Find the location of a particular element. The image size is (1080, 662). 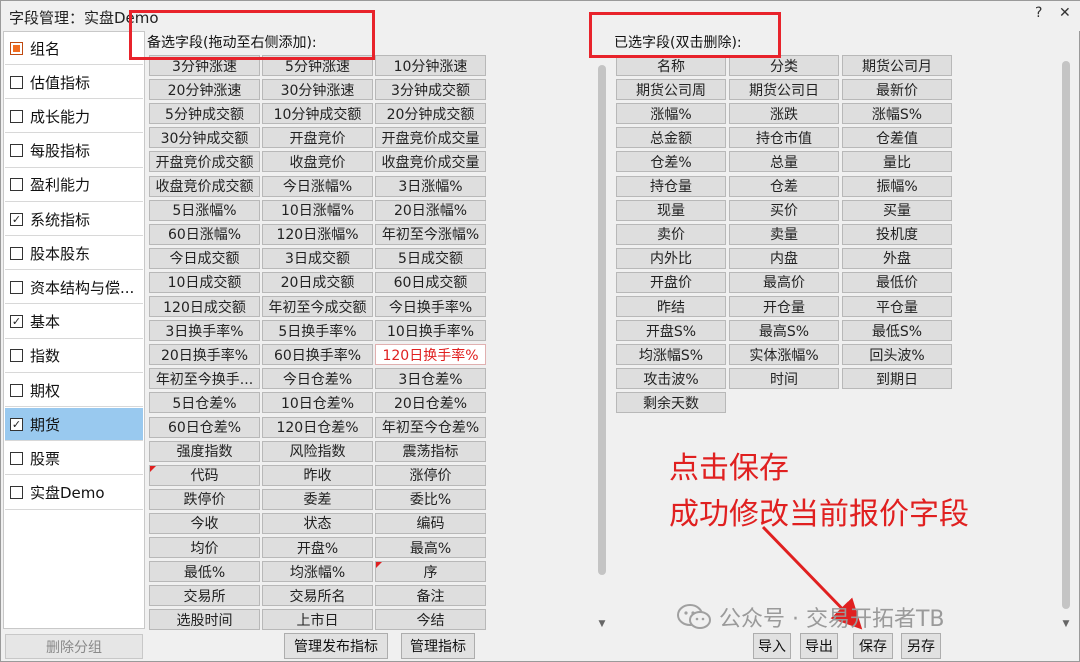

candidate-field: 序 is located at coordinates (430, 572).